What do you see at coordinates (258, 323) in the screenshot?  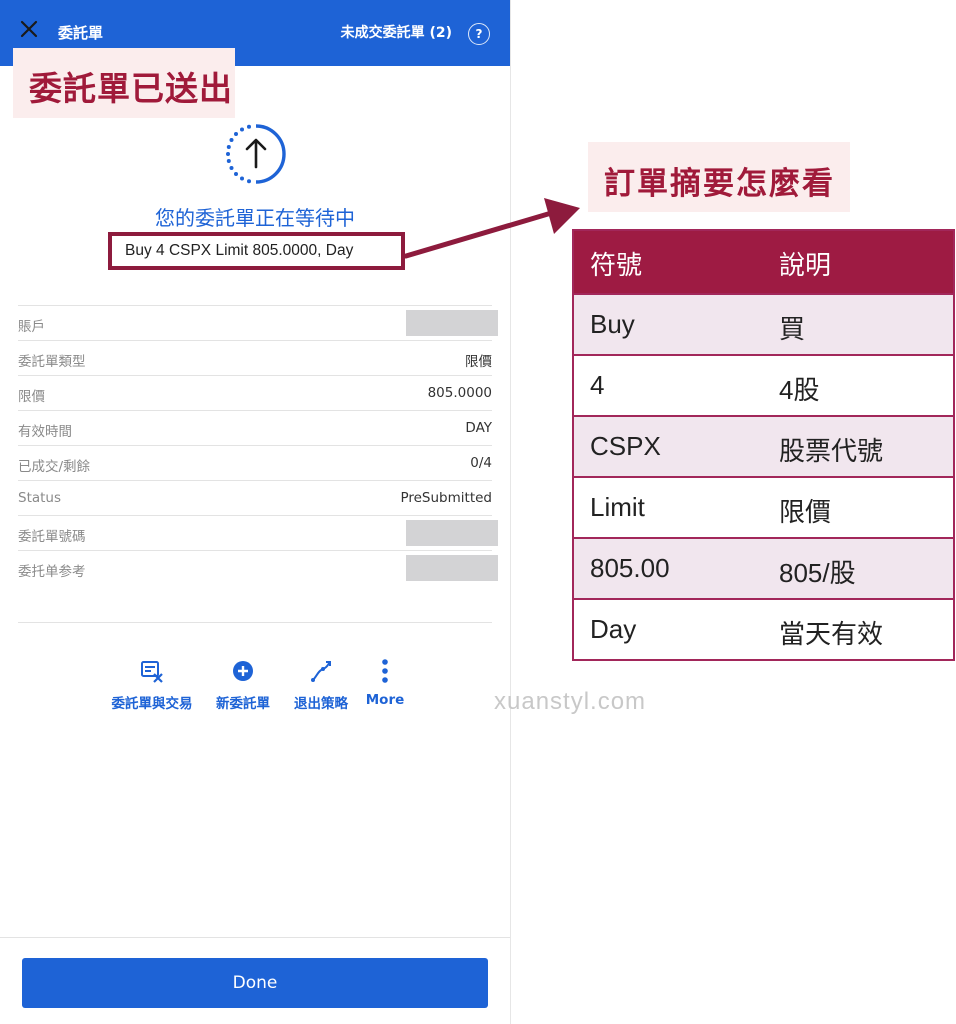 I see `detail-row-account: 賬戶` at bounding box center [258, 323].